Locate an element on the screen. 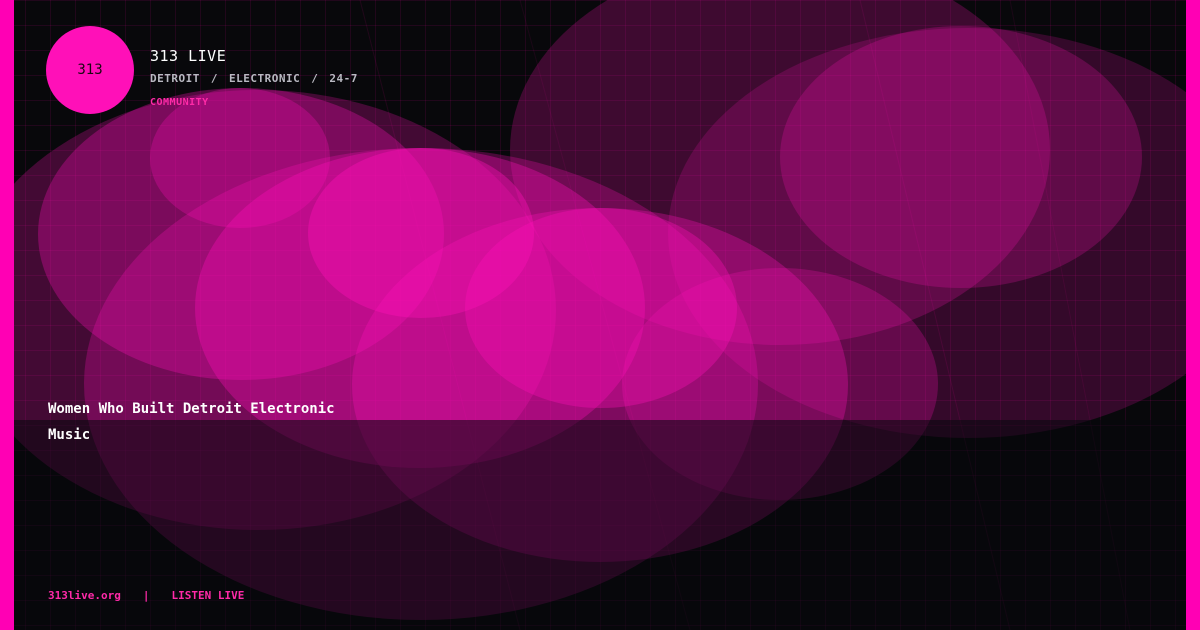 The height and width of the screenshot is (630, 1200). tagline-genre: ELECTRONIC is located at coordinates (264, 78).